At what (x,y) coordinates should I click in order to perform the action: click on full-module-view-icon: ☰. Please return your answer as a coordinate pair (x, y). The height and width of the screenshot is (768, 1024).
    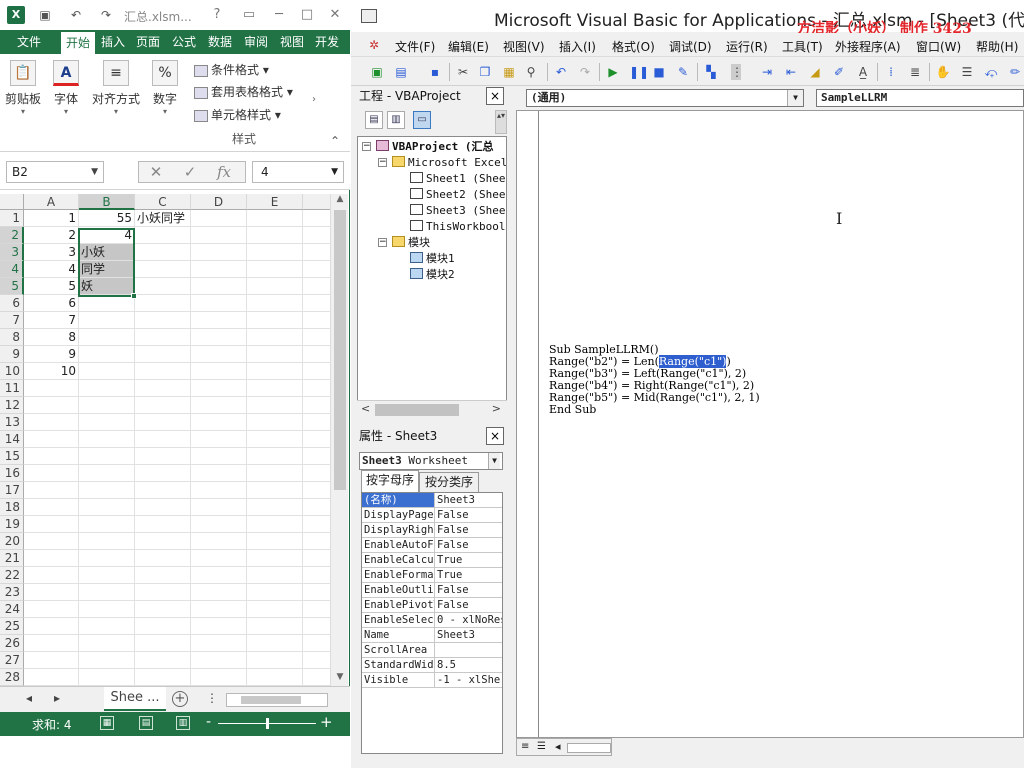
    Looking at the image, I should click on (541, 746).